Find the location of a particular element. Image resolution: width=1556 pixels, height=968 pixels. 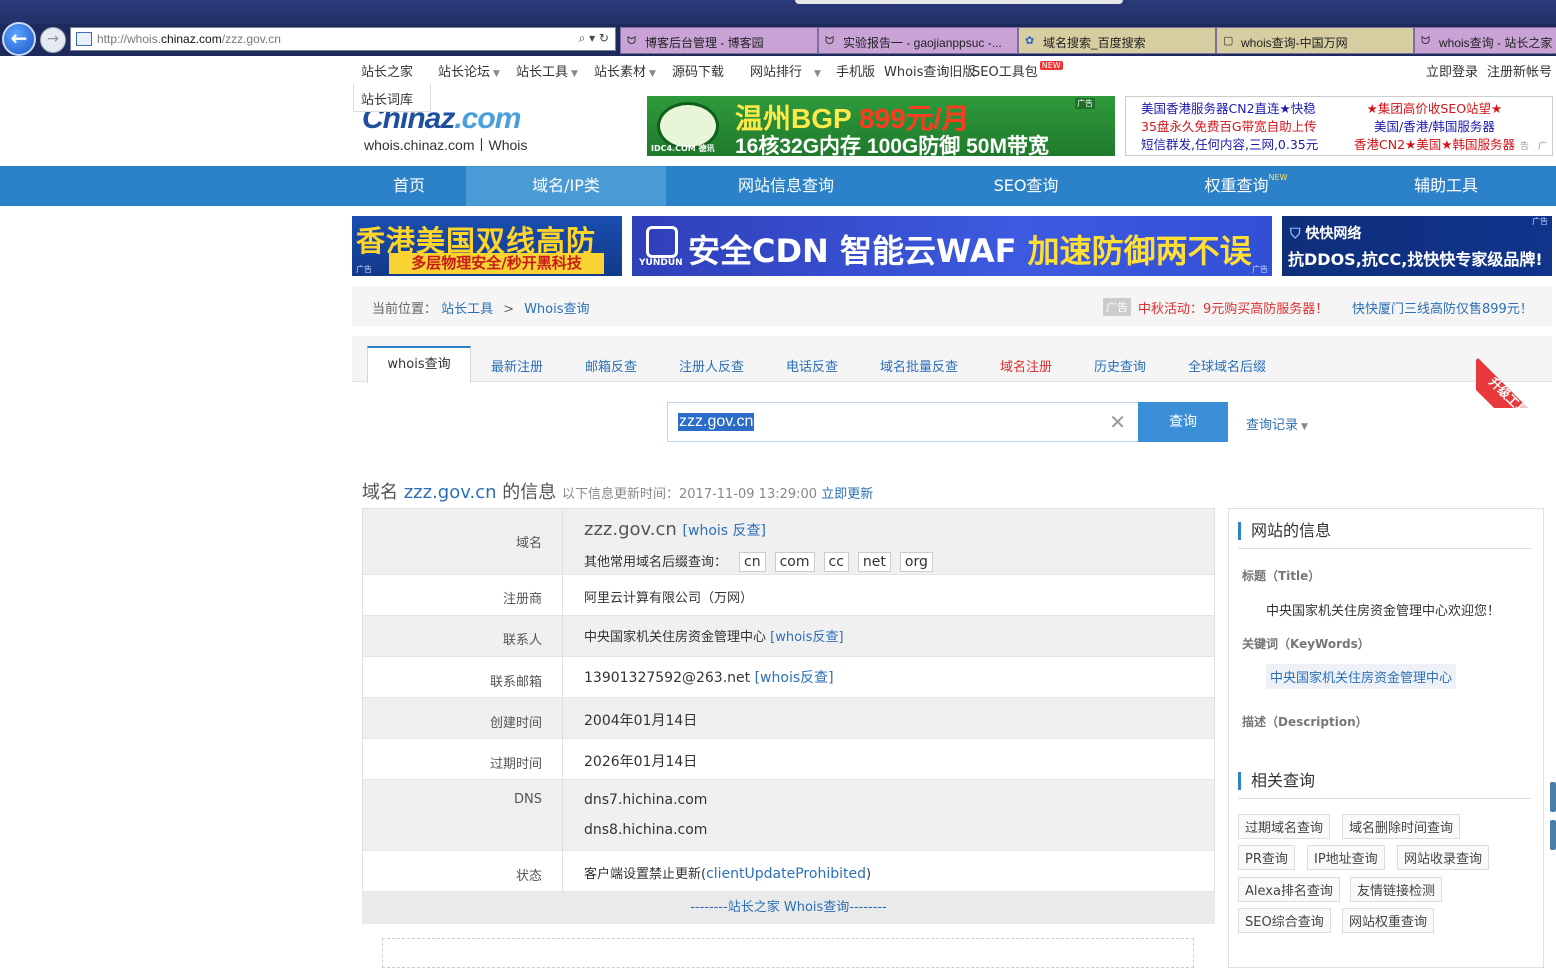

related-link: Alexa排名查询 is located at coordinates (1289, 889).